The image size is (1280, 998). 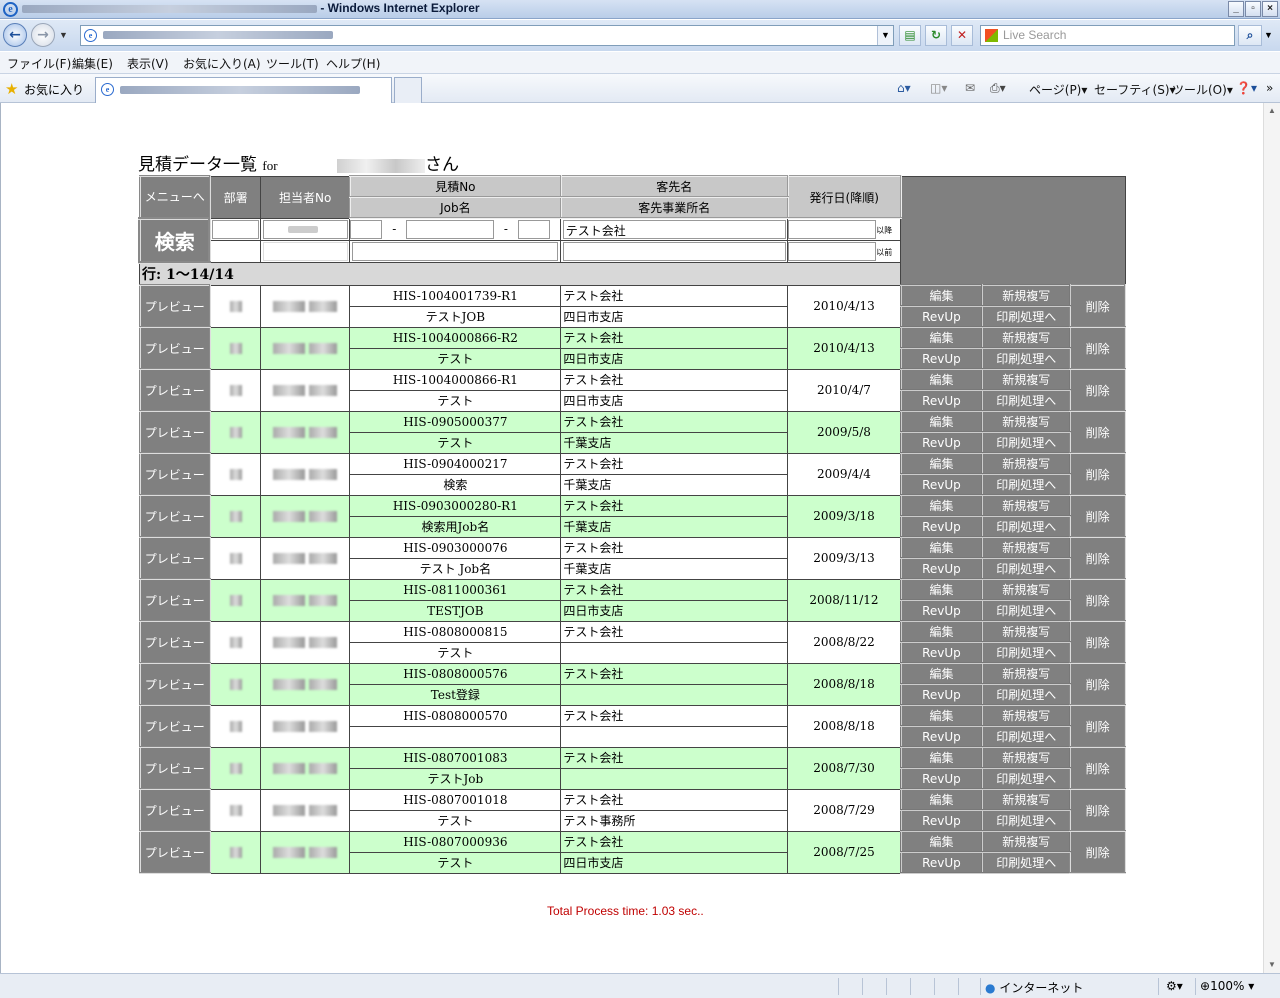 What do you see at coordinates (1271, 538) in the screenshot?
I see `vertical-scrollbar: ▲ ▼` at bounding box center [1271, 538].